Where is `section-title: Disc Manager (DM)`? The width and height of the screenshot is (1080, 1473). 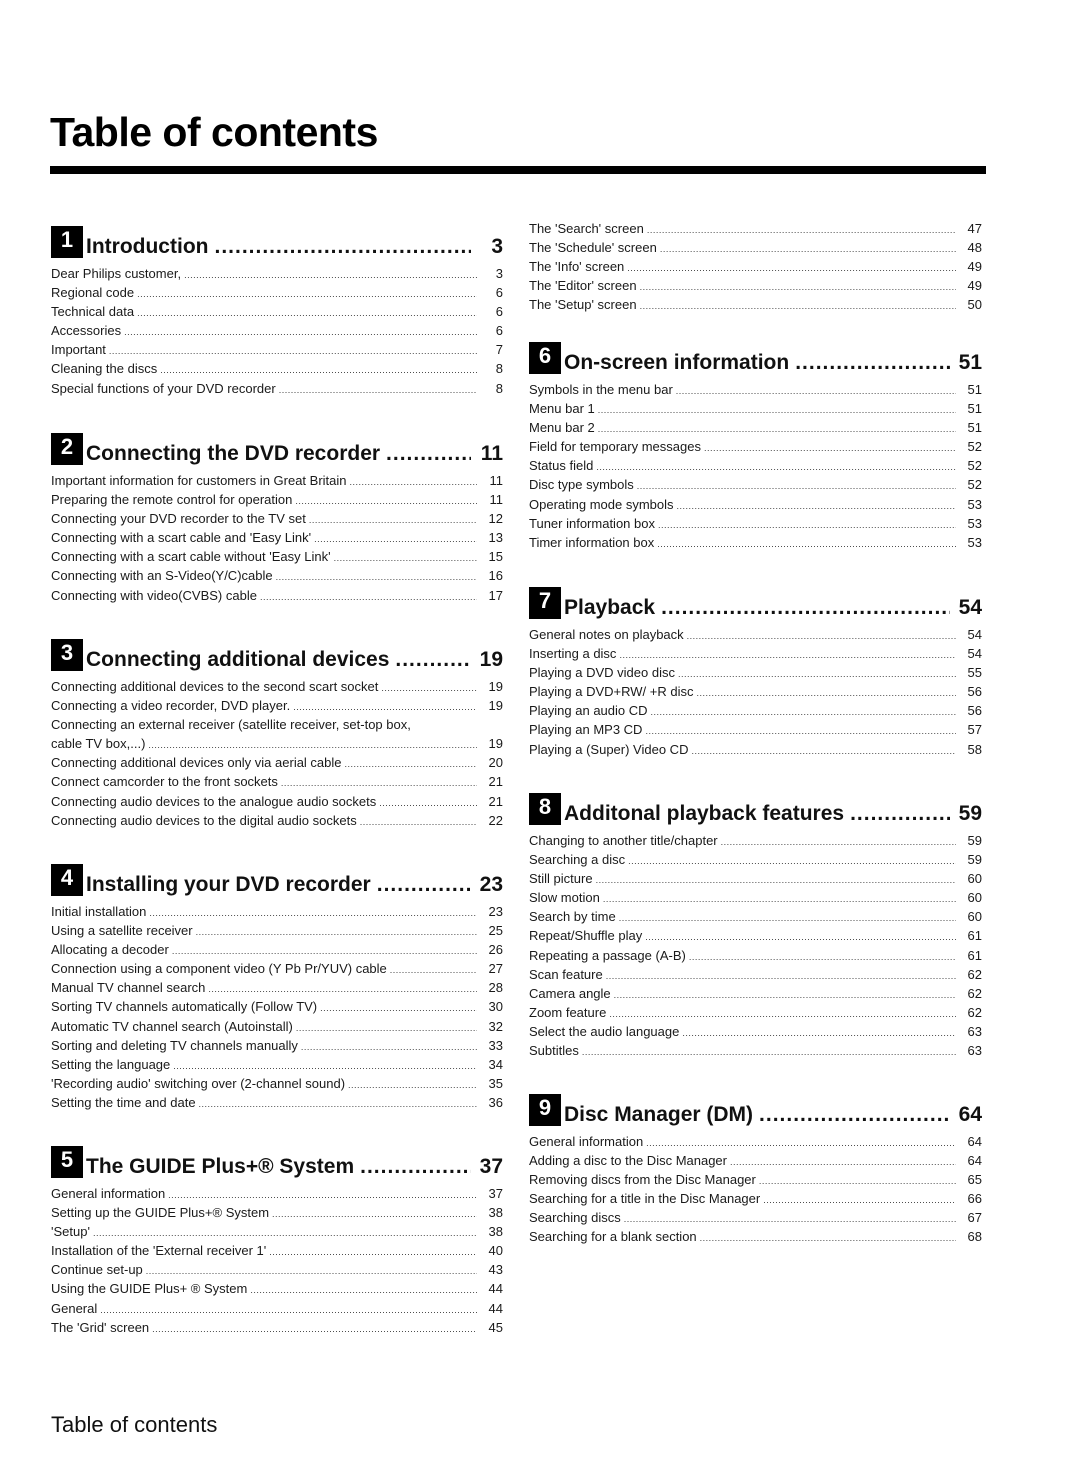
section-title: Disc Manager (DM) is located at coordinates (658, 1115).